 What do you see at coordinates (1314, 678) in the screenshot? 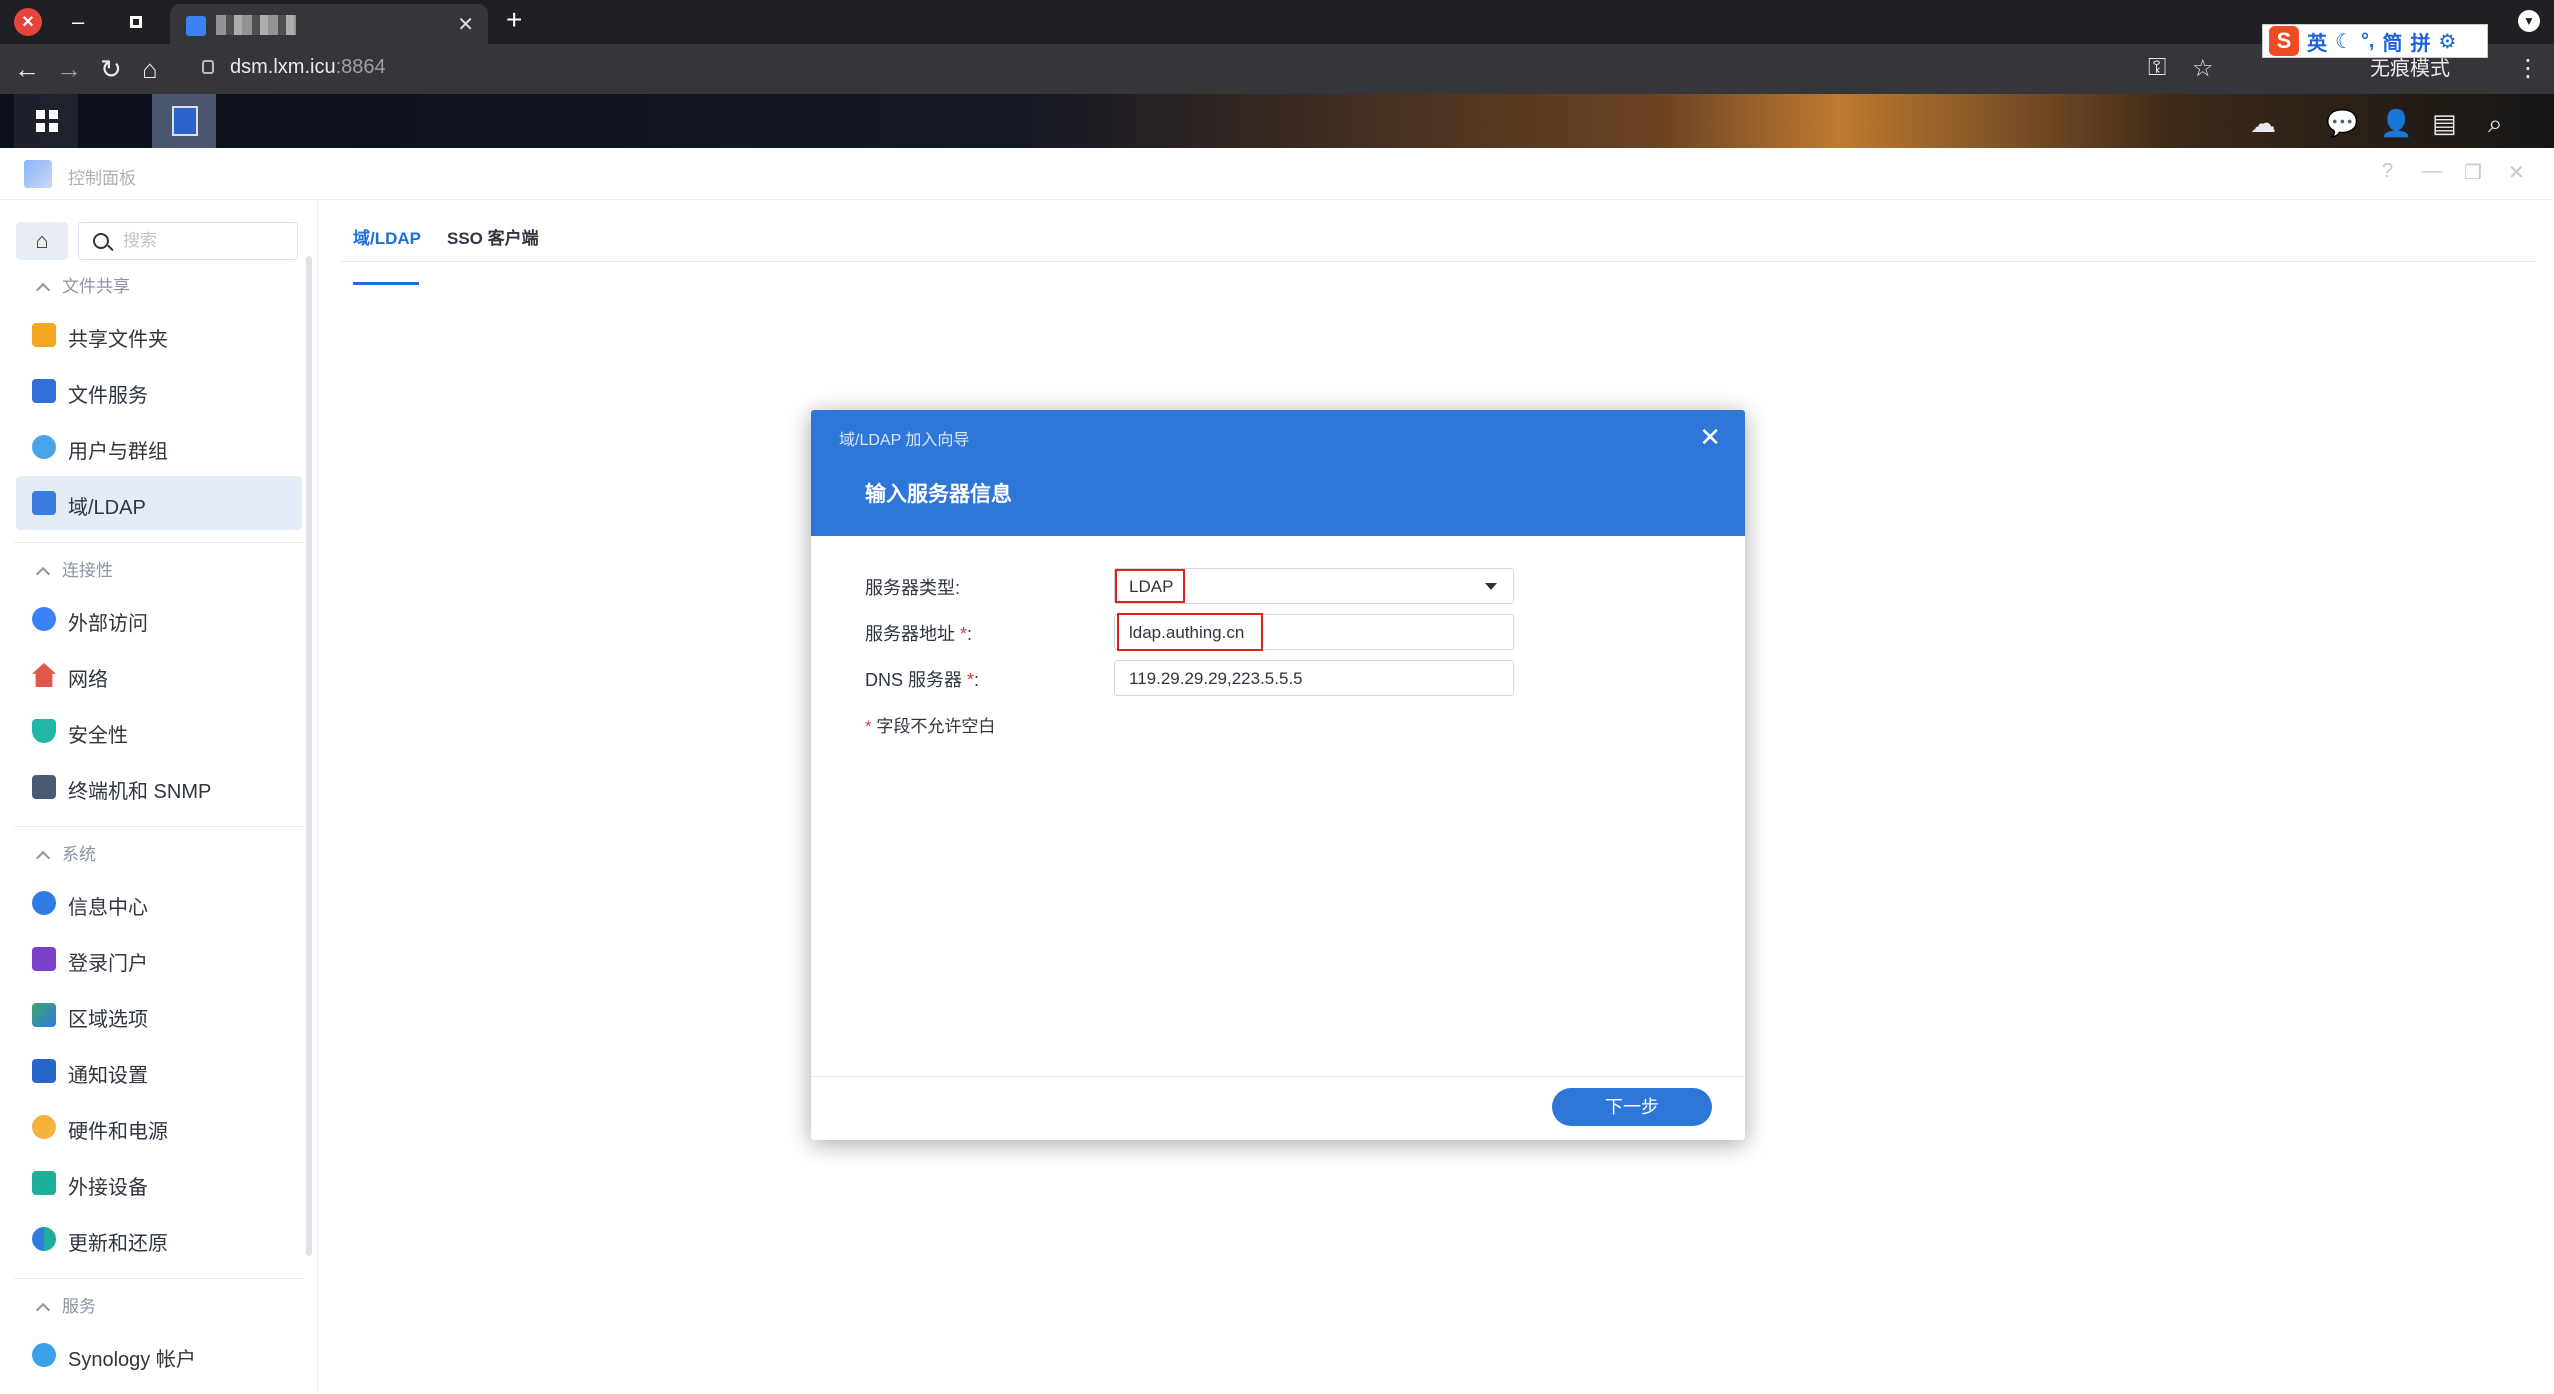
I see `dns-server-input: 119.29.29.29,223.5.5.5` at bounding box center [1314, 678].